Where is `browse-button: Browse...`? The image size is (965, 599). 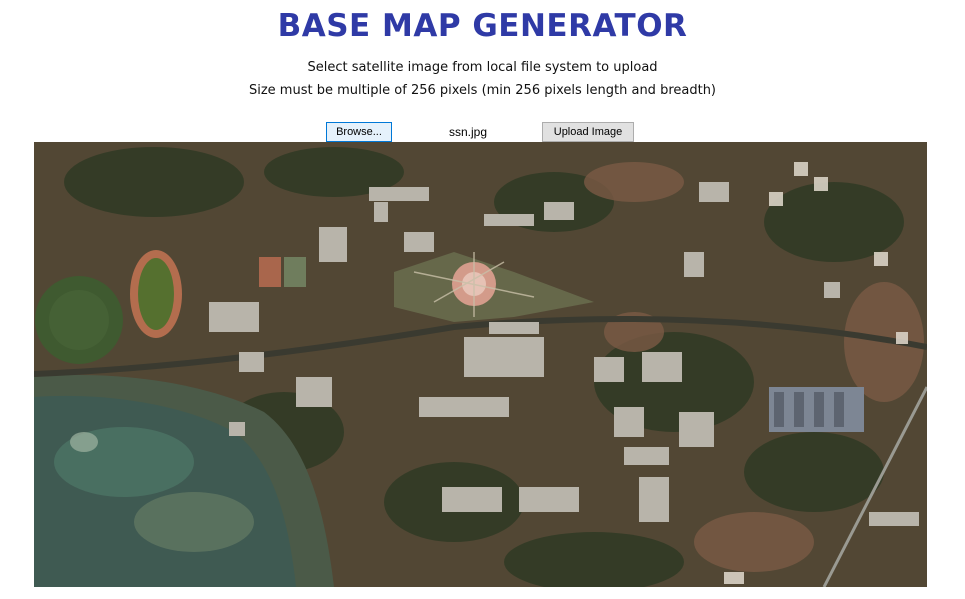 browse-button: Browse... is located at coordinates (359, 132).